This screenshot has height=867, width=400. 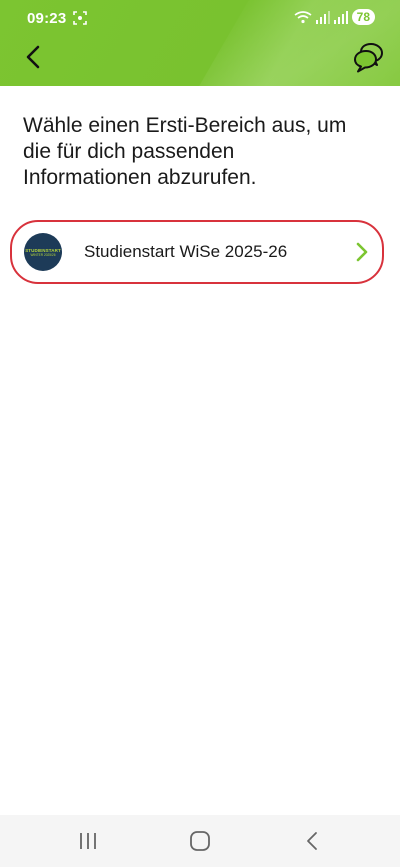 I want to click on logo-text-2: WINTER 2025/26, so click(x=43, y=254).